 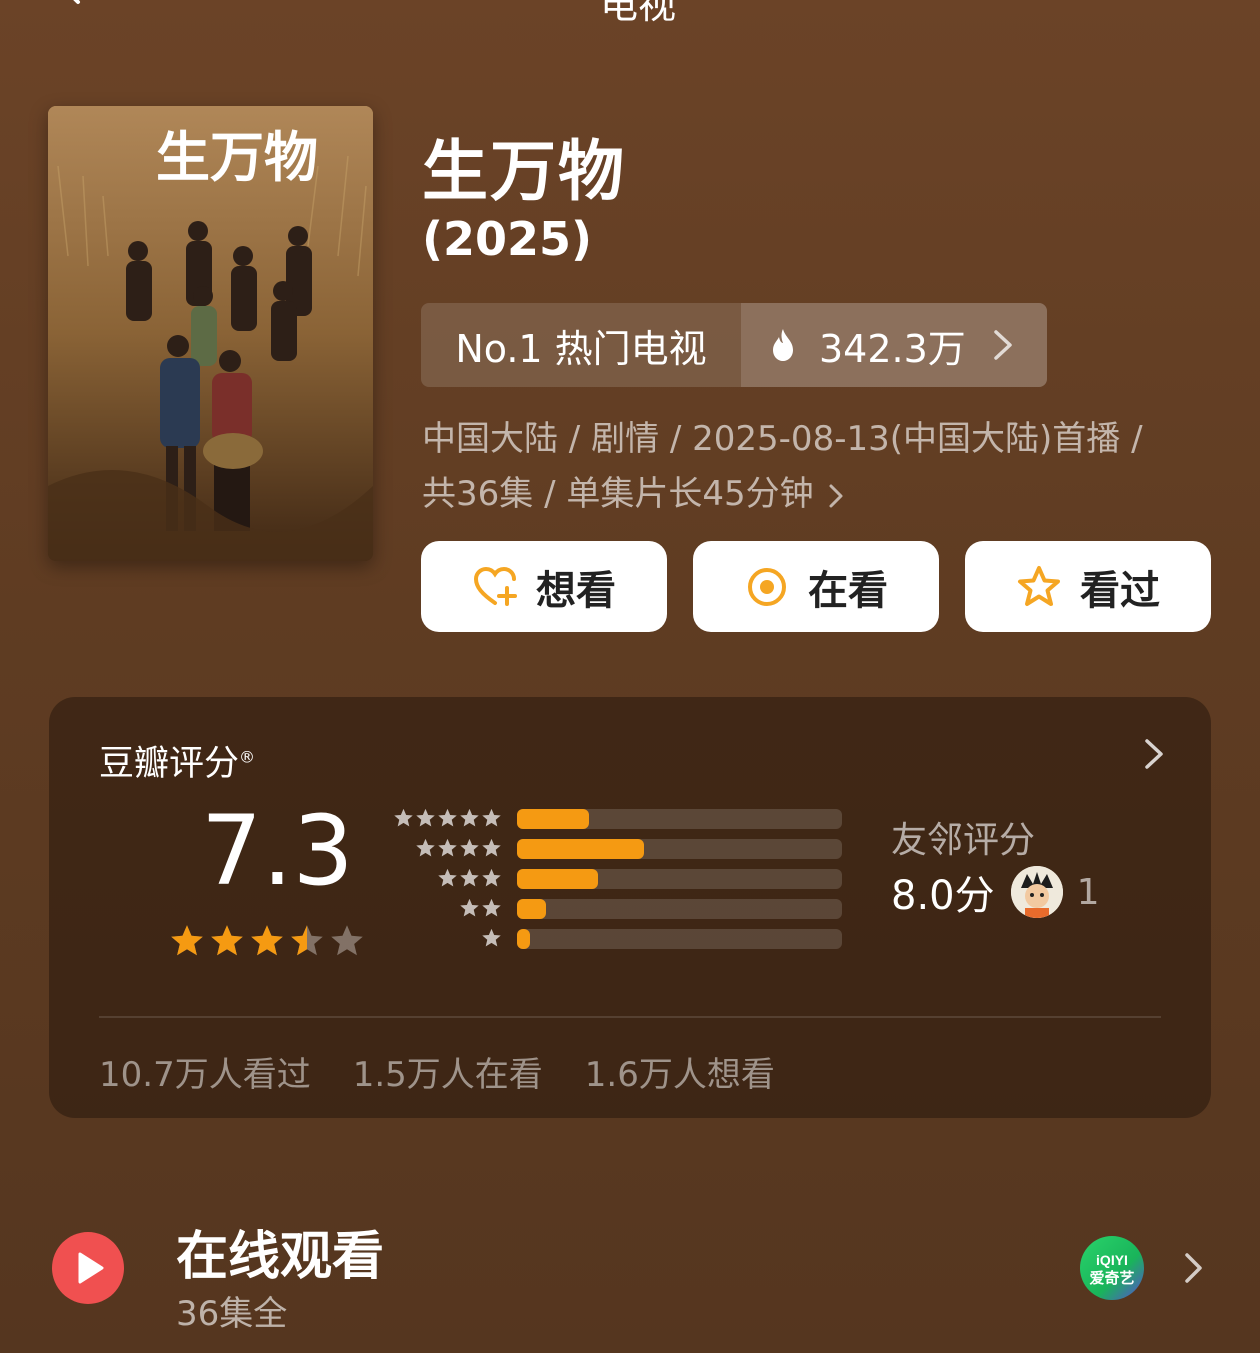 What do you see at coordinates (995, 892) in the screenshot?
I see `friend-rating: 8.0分 1` at bounding box center [995, 892].